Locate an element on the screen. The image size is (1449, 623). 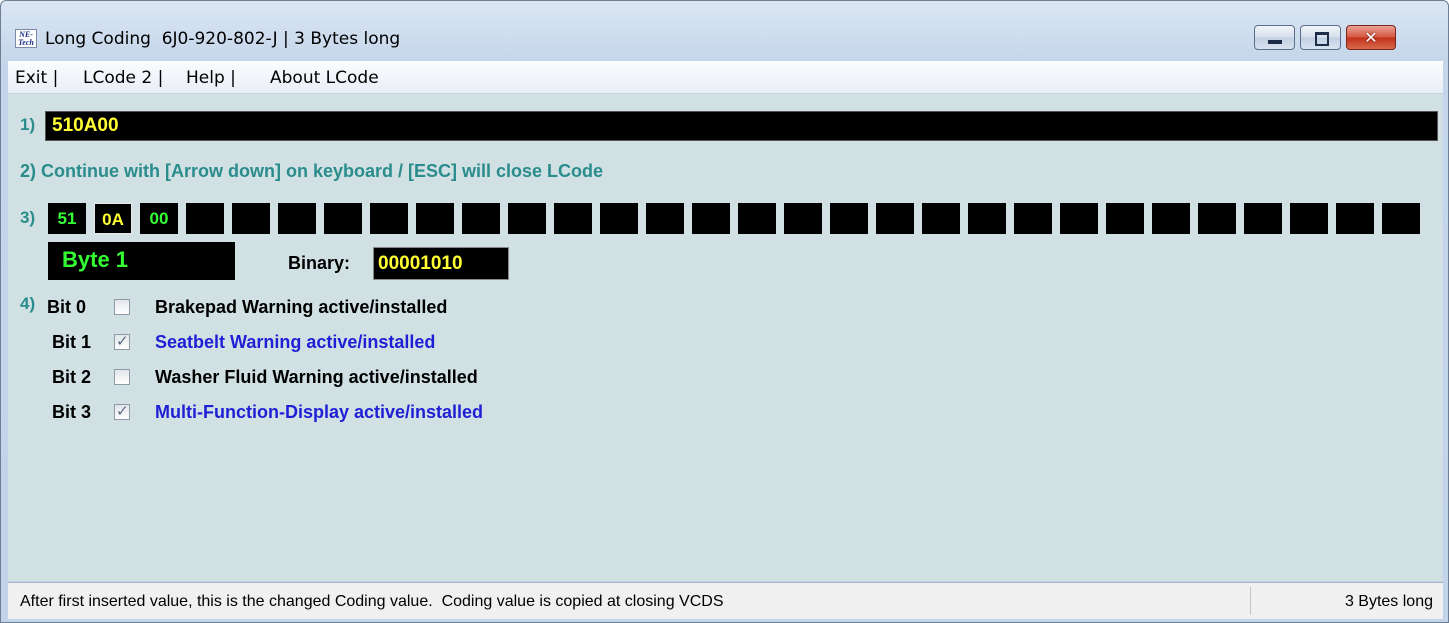
menu-about: About LCode is located at coordinates (324, 78).